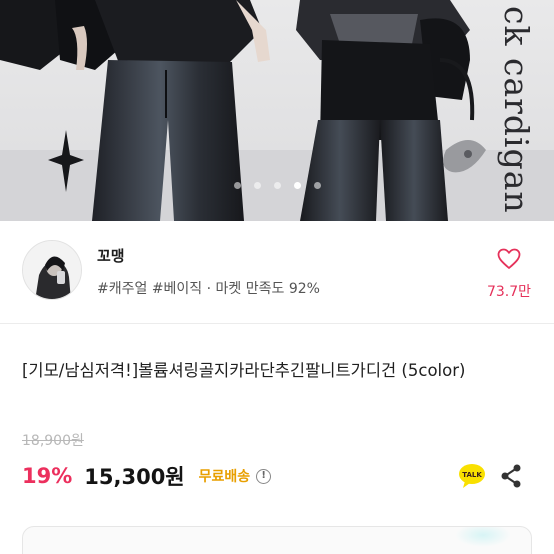 The height and width of the screenshot is (554, 554). What do you see at coordinates (277, 323) in the screenshot?
I see `section-divider` at bounding box center [277, 323].